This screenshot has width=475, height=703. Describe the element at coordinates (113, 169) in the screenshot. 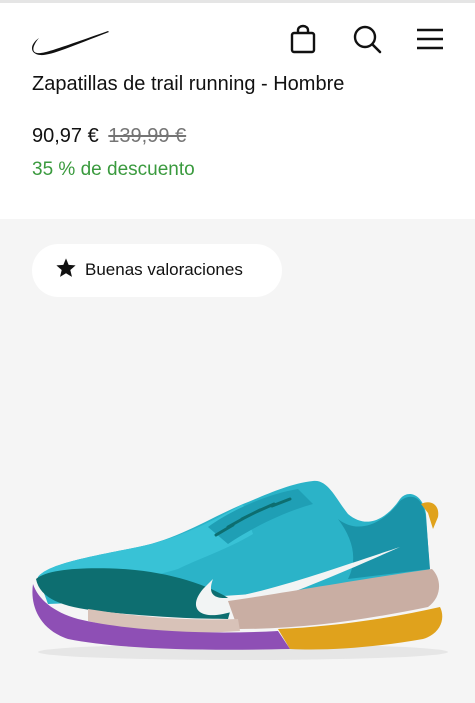

I see `discount-label: 35 % de descuento` at that location.